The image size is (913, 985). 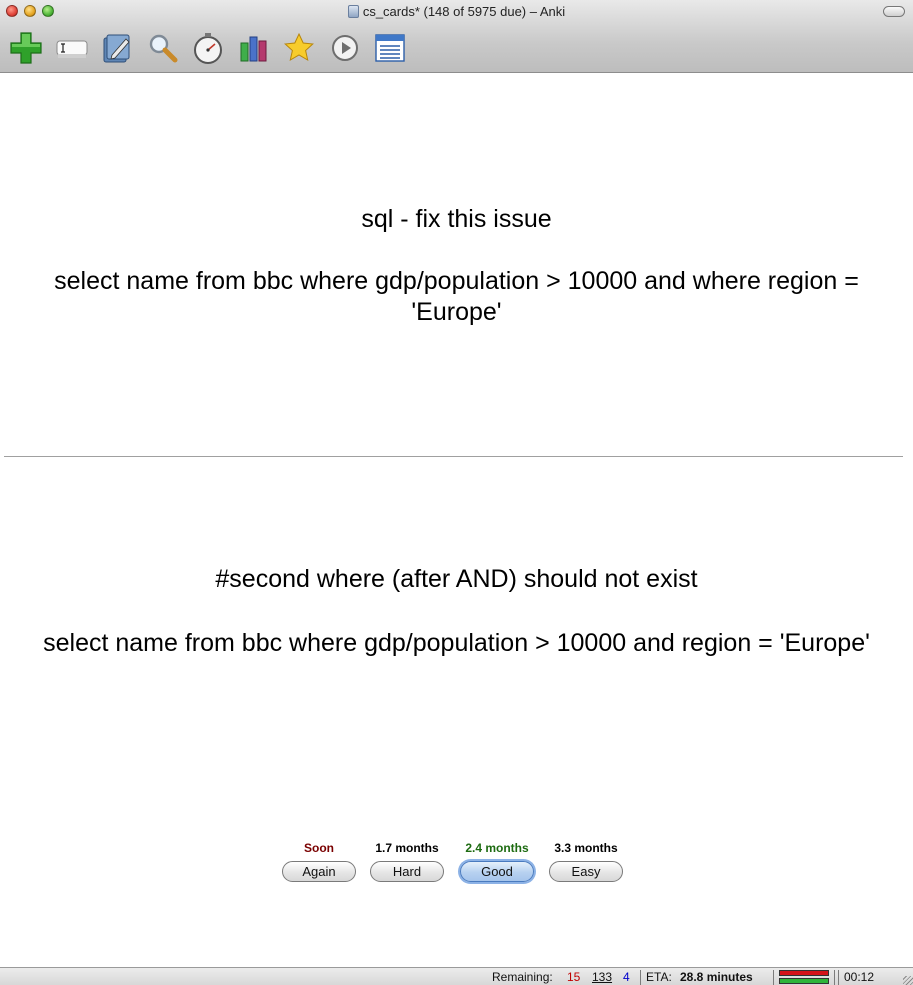 I want to click on edit-current-icon, so click(x=71, y=49).